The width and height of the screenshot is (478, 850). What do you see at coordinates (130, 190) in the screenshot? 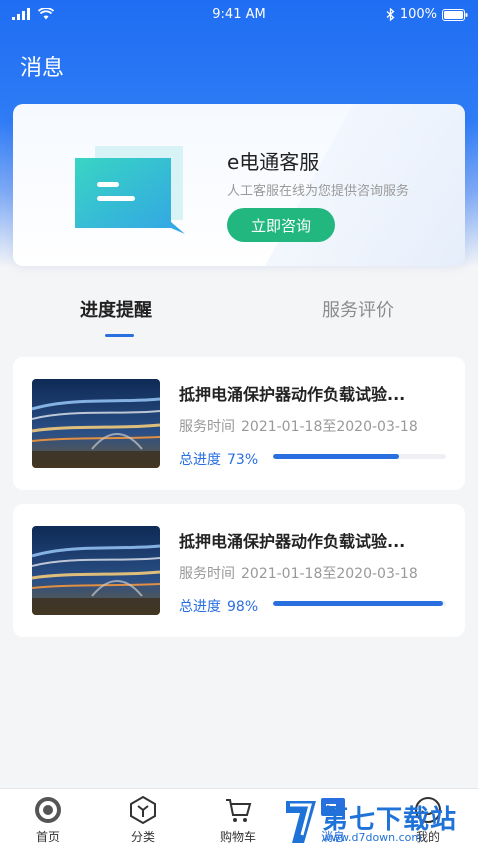
I see `chat-bubble-icon` at bounding box center [130, 190].